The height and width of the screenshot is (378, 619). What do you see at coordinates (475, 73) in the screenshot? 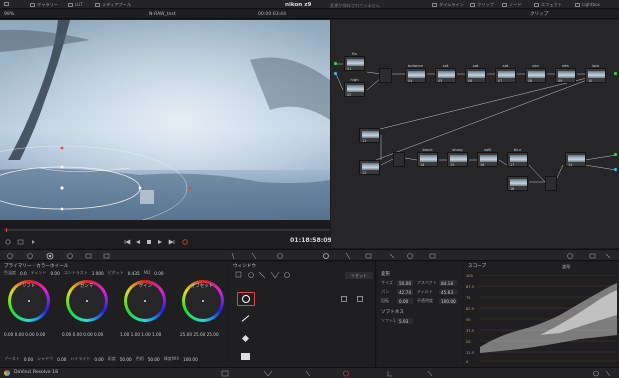
I see `node-sat: sat 06` at bounding box center [475, 73].